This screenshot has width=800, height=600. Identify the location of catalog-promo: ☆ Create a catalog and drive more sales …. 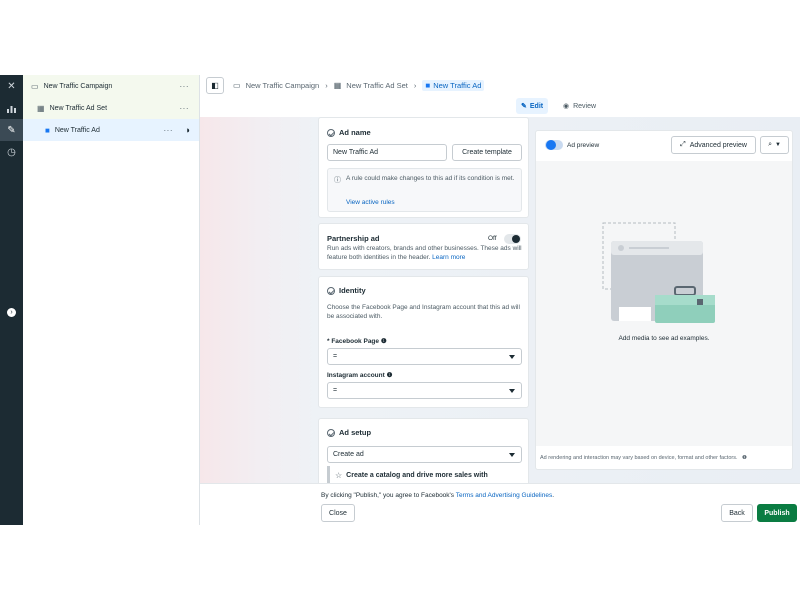
(424, 475).